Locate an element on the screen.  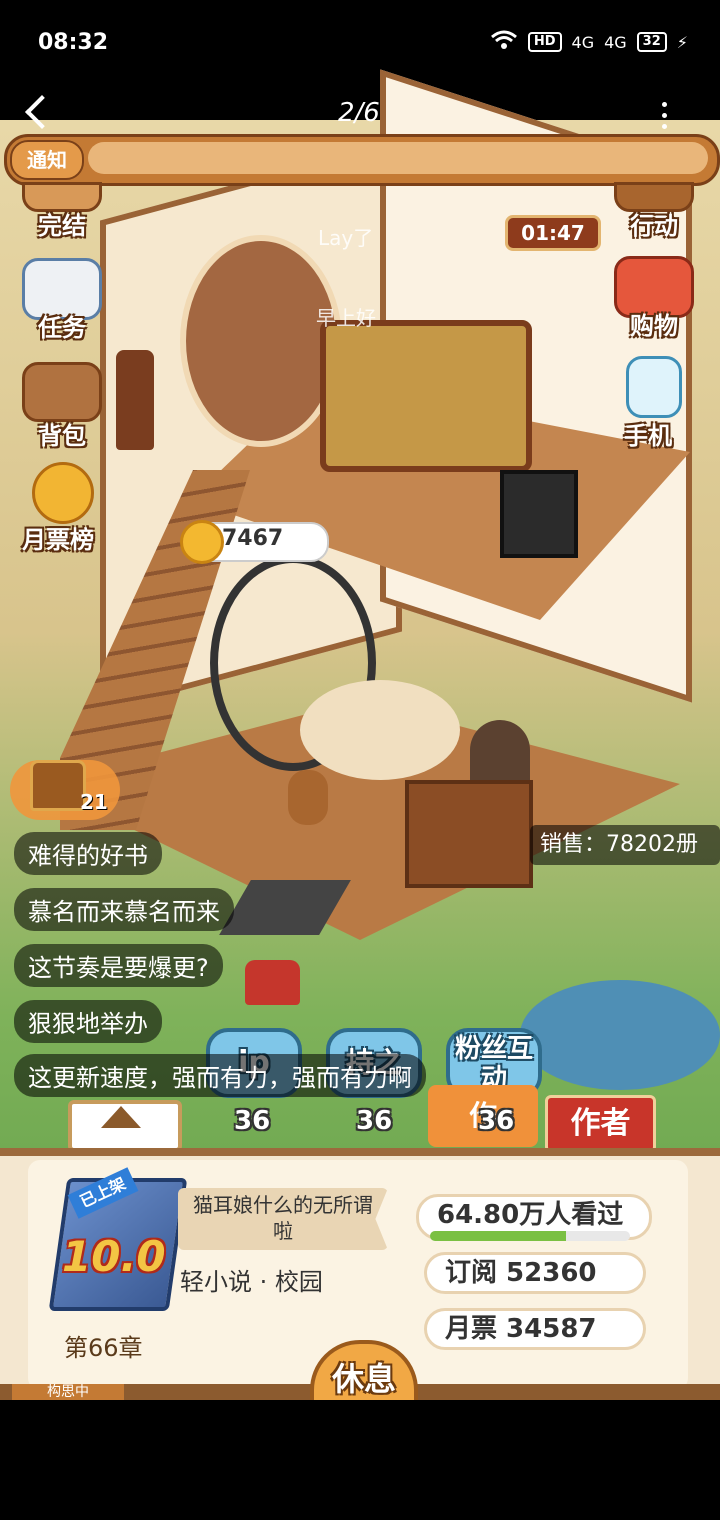
subscriptions-stat: 订阅 52360 is located at coordinates (535, 1273).